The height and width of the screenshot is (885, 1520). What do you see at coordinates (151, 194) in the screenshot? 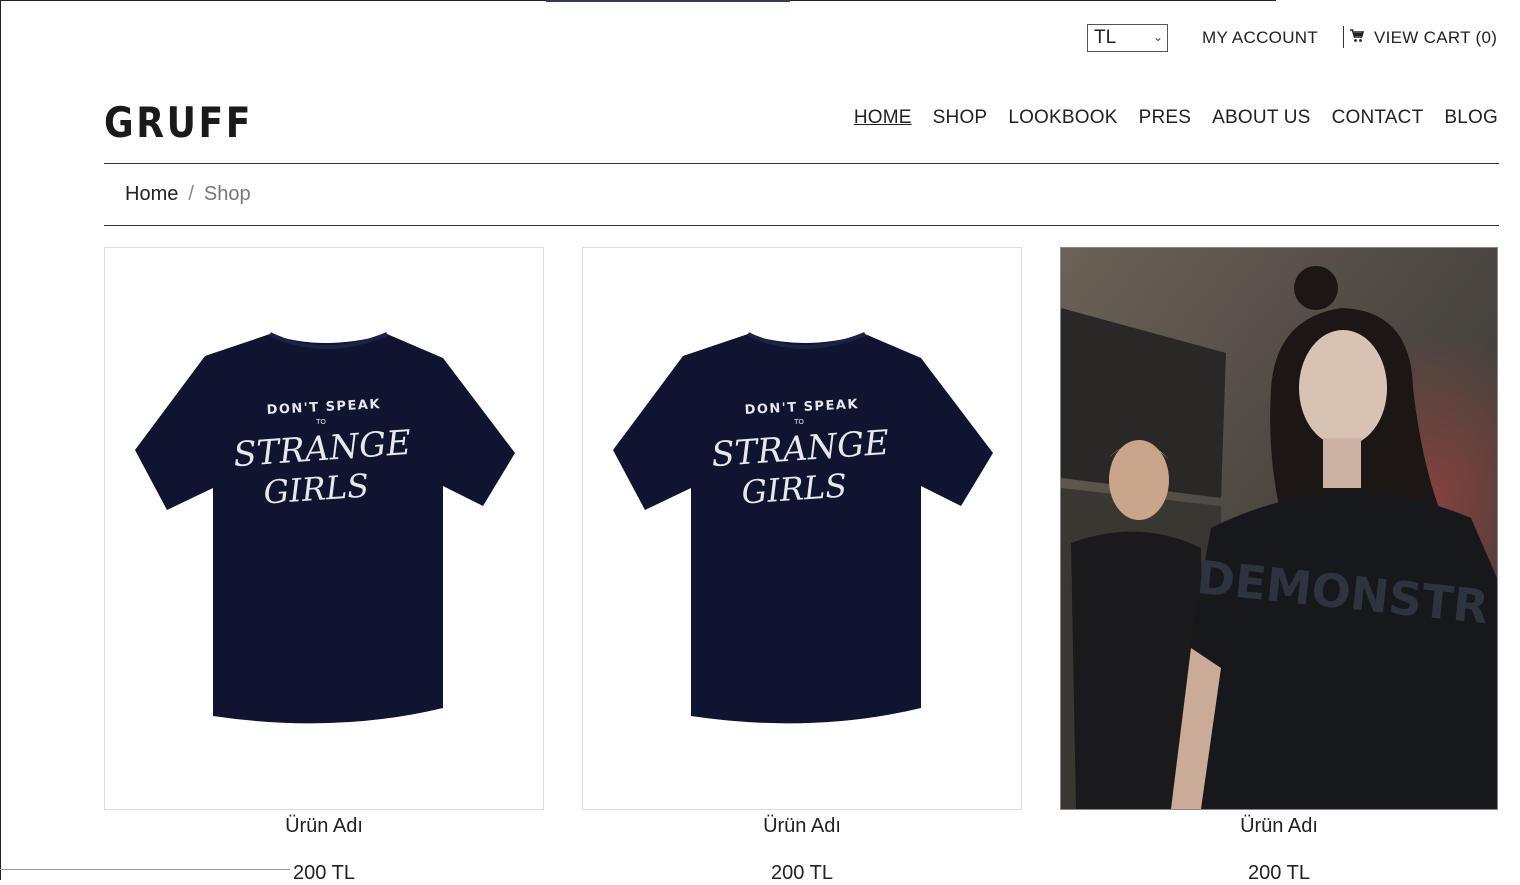
I see `breadcrumb-home: Home` at bounding box center [151, 194].